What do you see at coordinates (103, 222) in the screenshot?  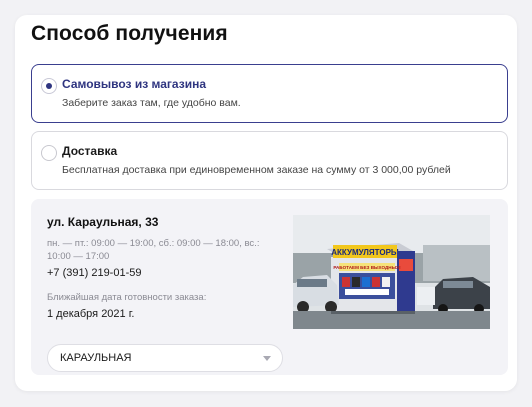 I see `store-address: ул. Караульная, 33` at bounding box center [103, 222].